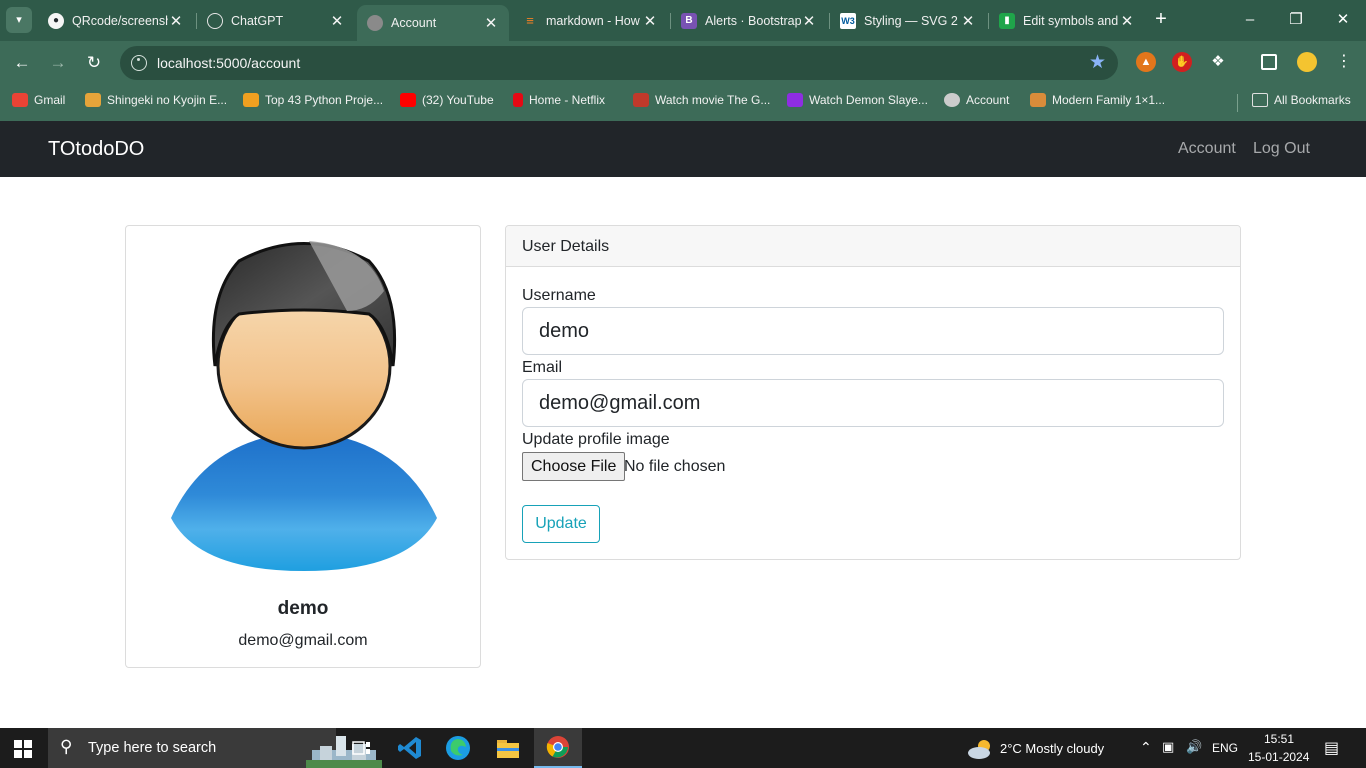 This screenshot has width=1366, height=768. Describe the element at coordinates (50, 100) in the screenshot. I see `bookmark-label: Gmail` at that location.